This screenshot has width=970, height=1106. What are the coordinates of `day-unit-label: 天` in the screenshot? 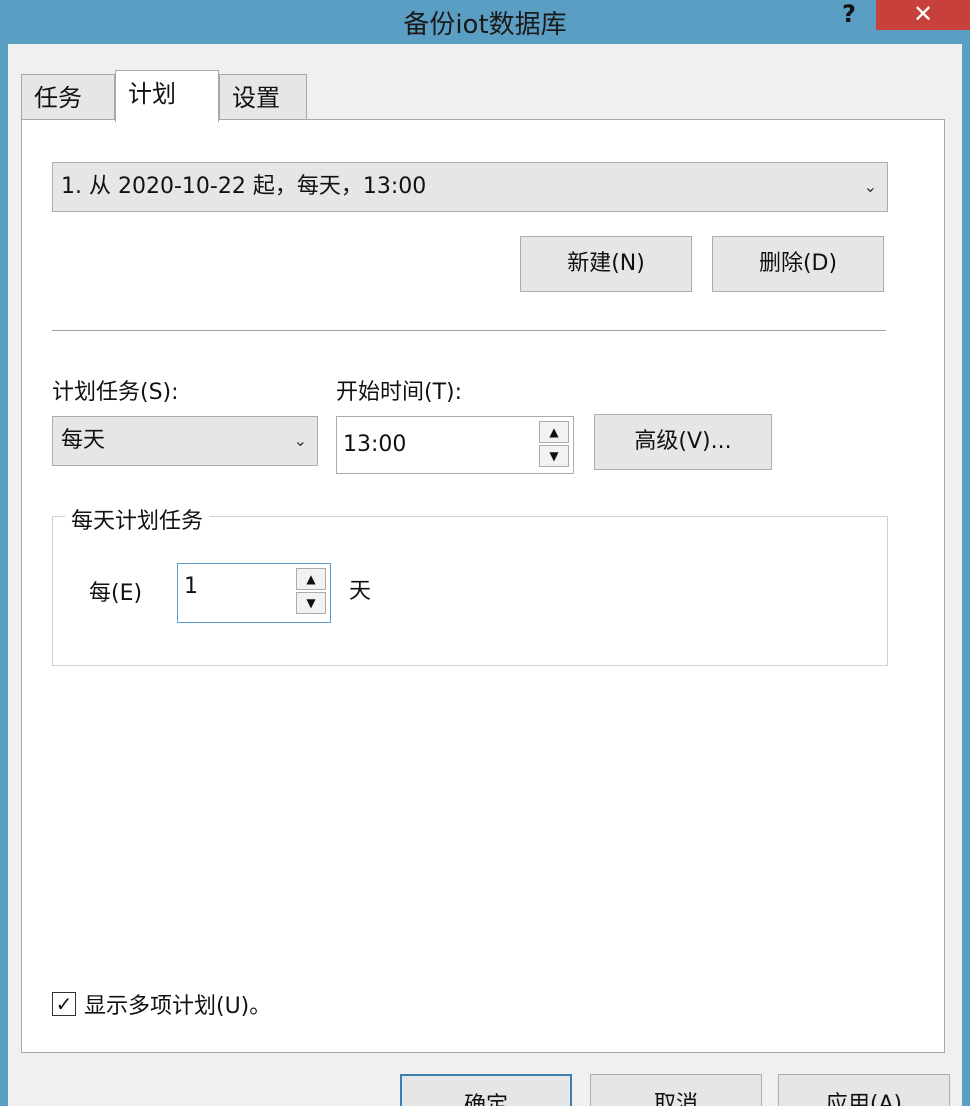 It's located at (360, 591).